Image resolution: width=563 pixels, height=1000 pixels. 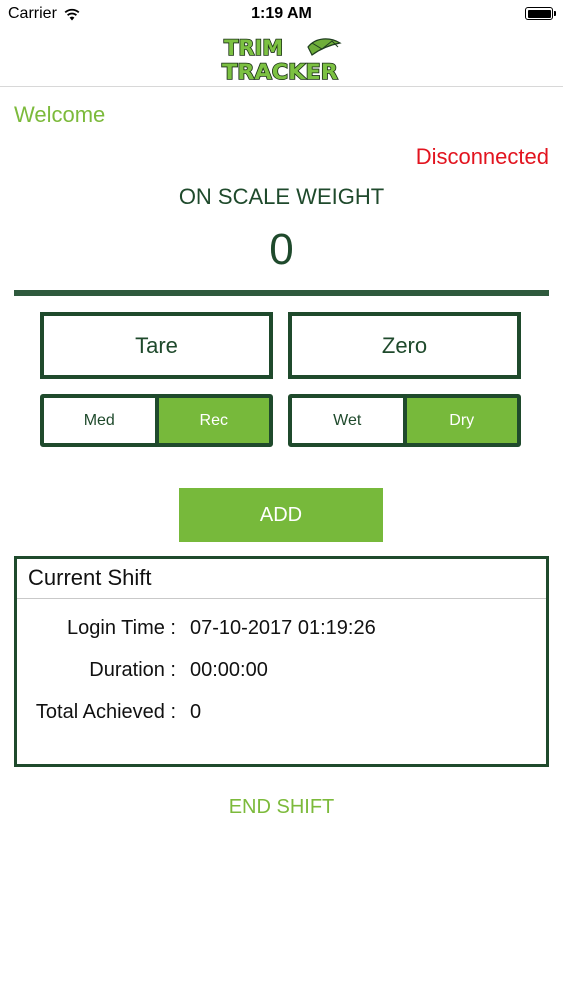 I want to click on weight-divider, so click(x=281, y=293).